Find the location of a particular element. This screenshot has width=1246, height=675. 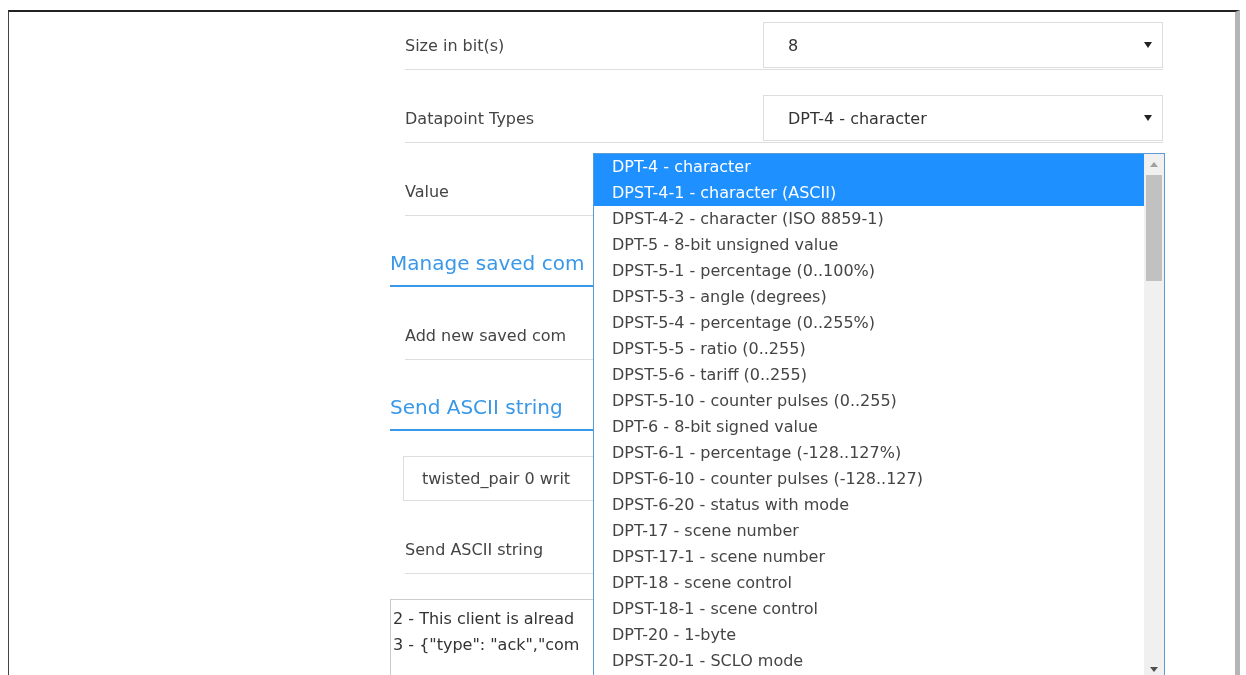

dropdown-option: DPST-18-1 - scene control is located at coordinates (869, 609).